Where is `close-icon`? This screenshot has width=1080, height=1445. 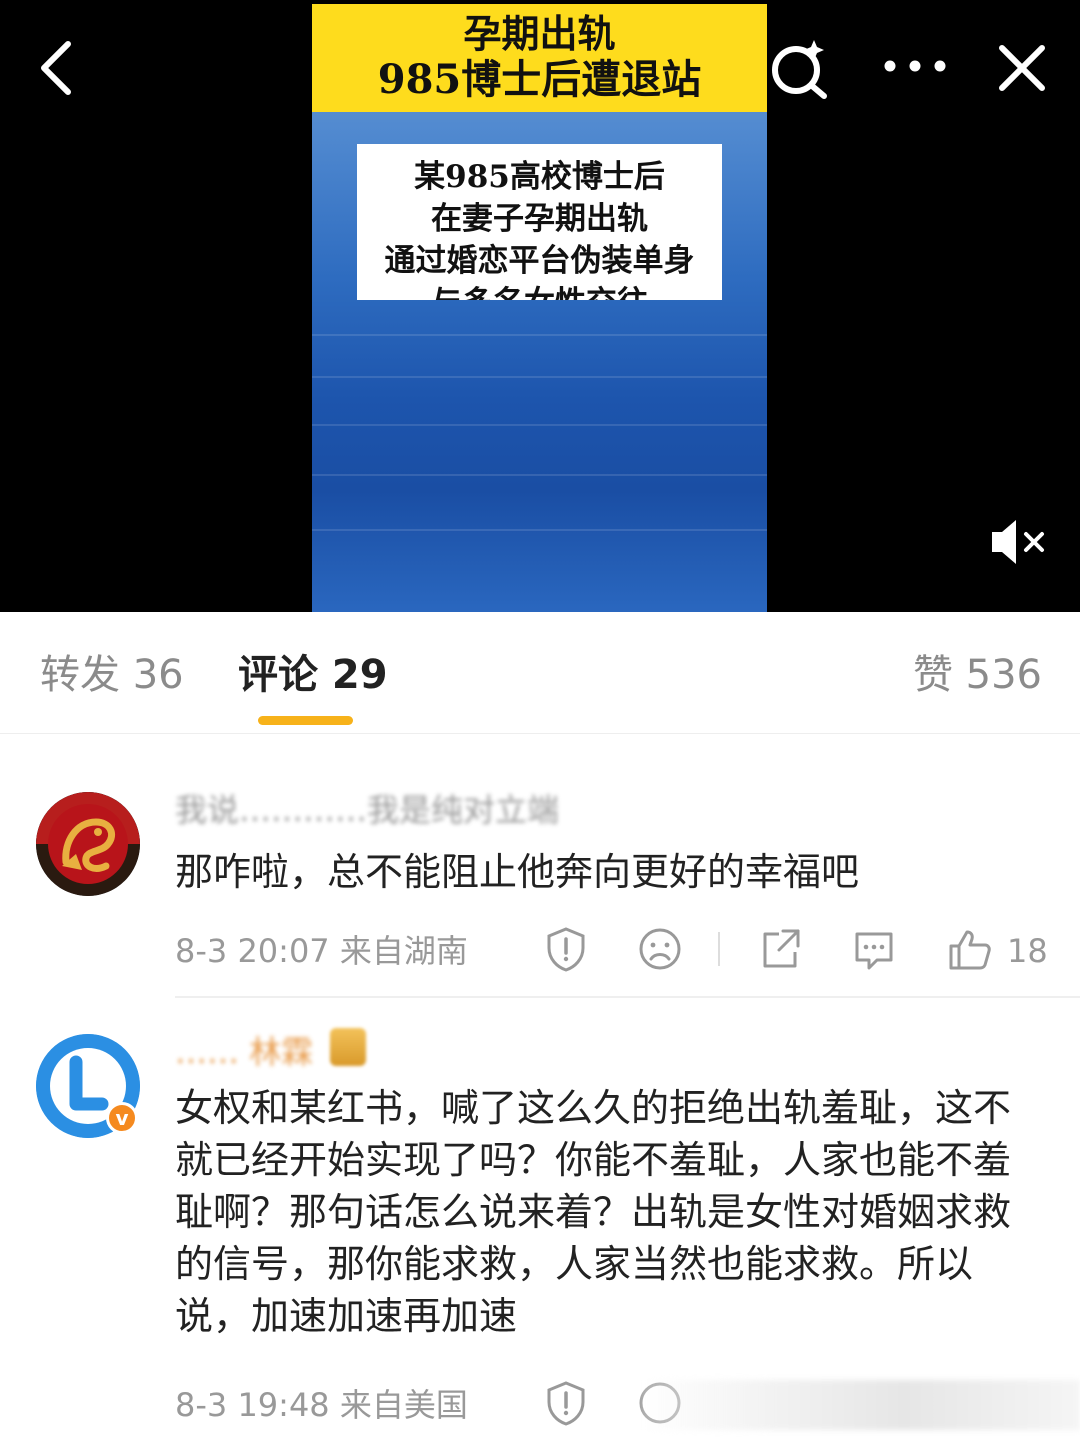
close-icon is located at coordinates (1022, 68).